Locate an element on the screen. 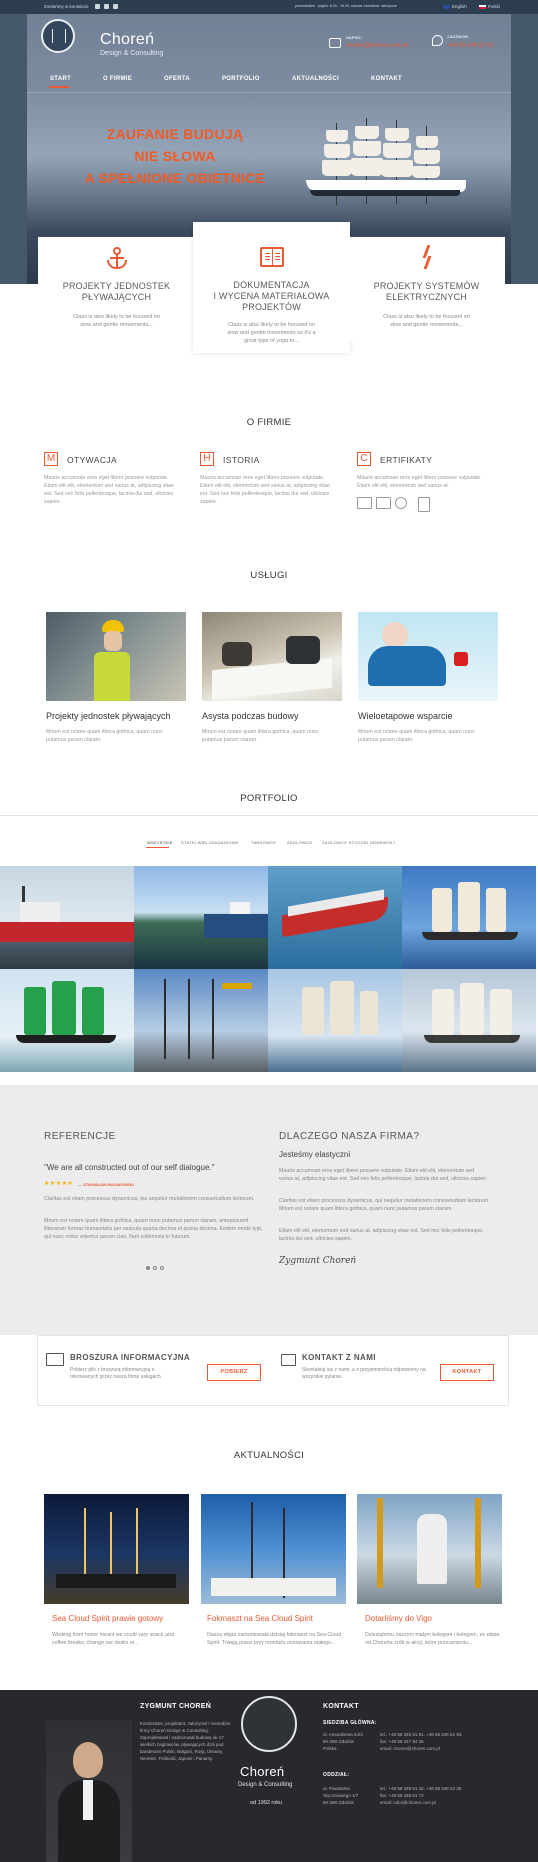  twitter-icon is located at coordinates (106, 6).